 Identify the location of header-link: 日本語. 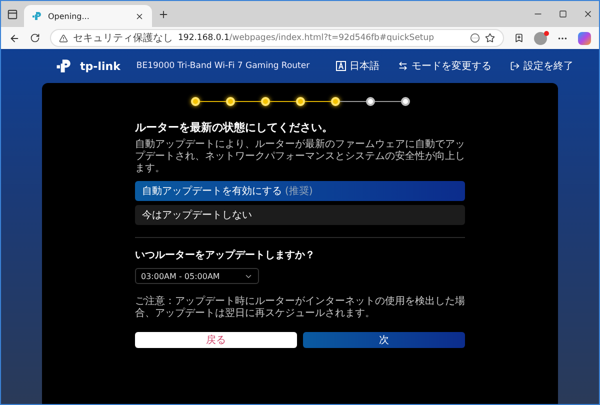
(358, 66).